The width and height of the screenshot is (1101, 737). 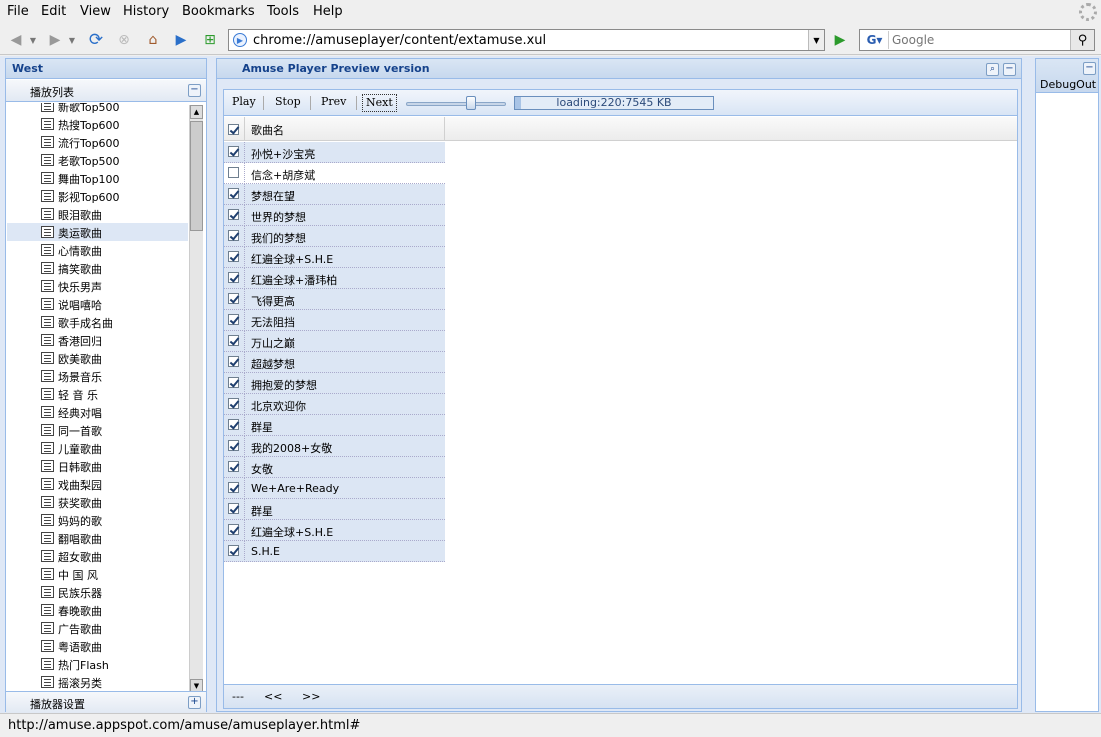 I want to click on tree-item: 广告歌曲, so click(x=97, y=628).